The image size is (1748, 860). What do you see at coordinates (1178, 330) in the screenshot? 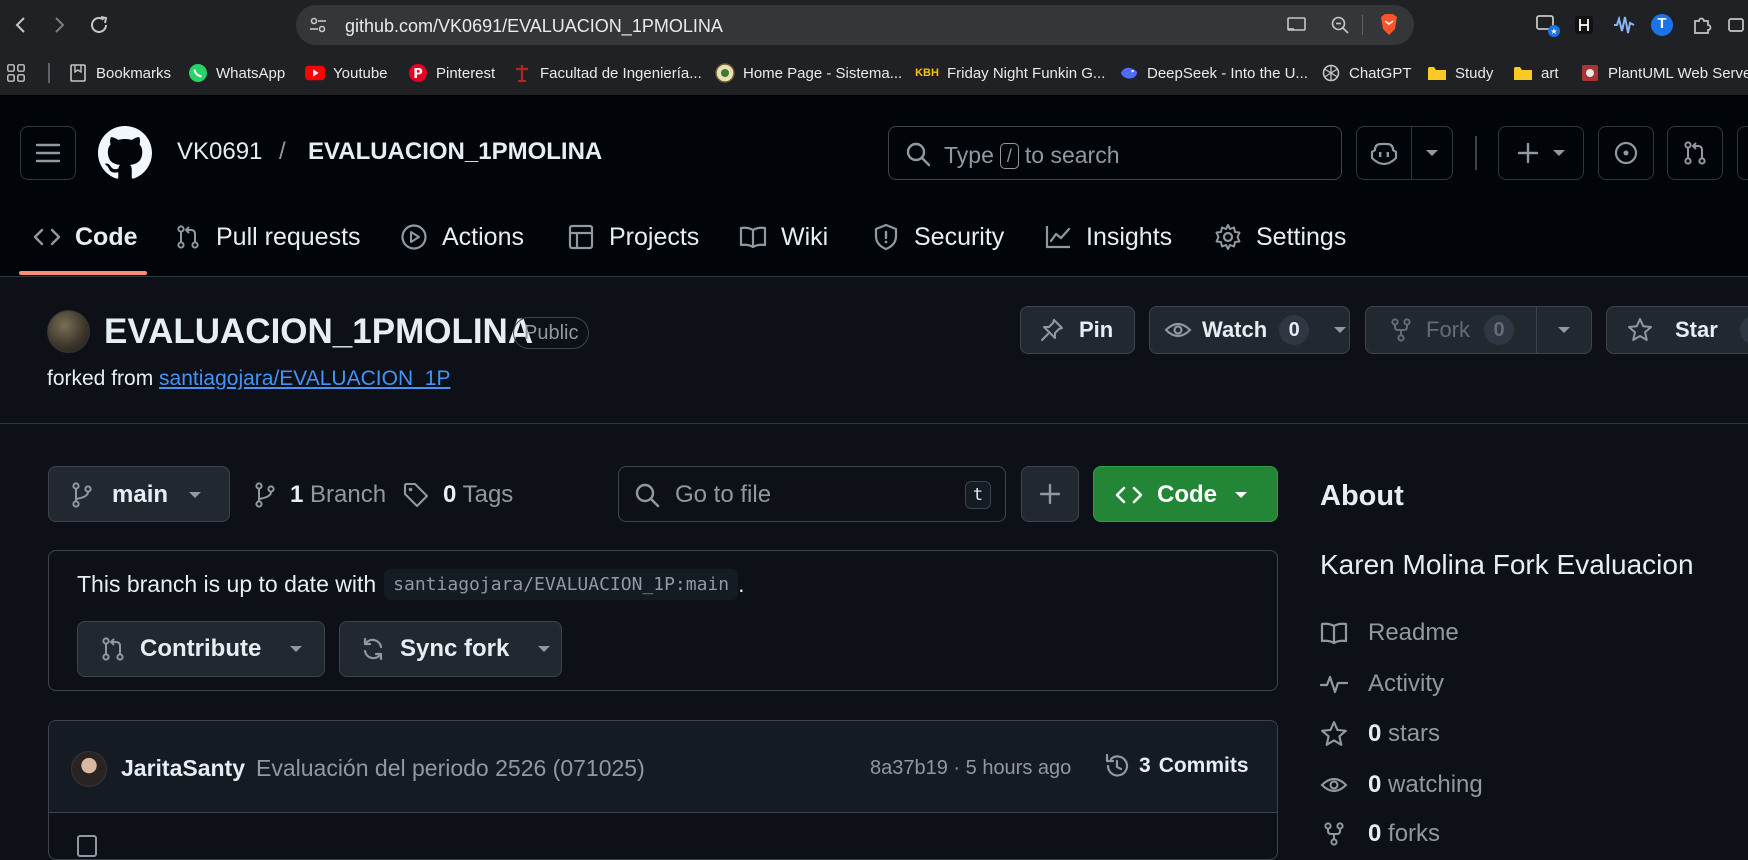
I see `eye-icon` at bounding box center [1178, 330].